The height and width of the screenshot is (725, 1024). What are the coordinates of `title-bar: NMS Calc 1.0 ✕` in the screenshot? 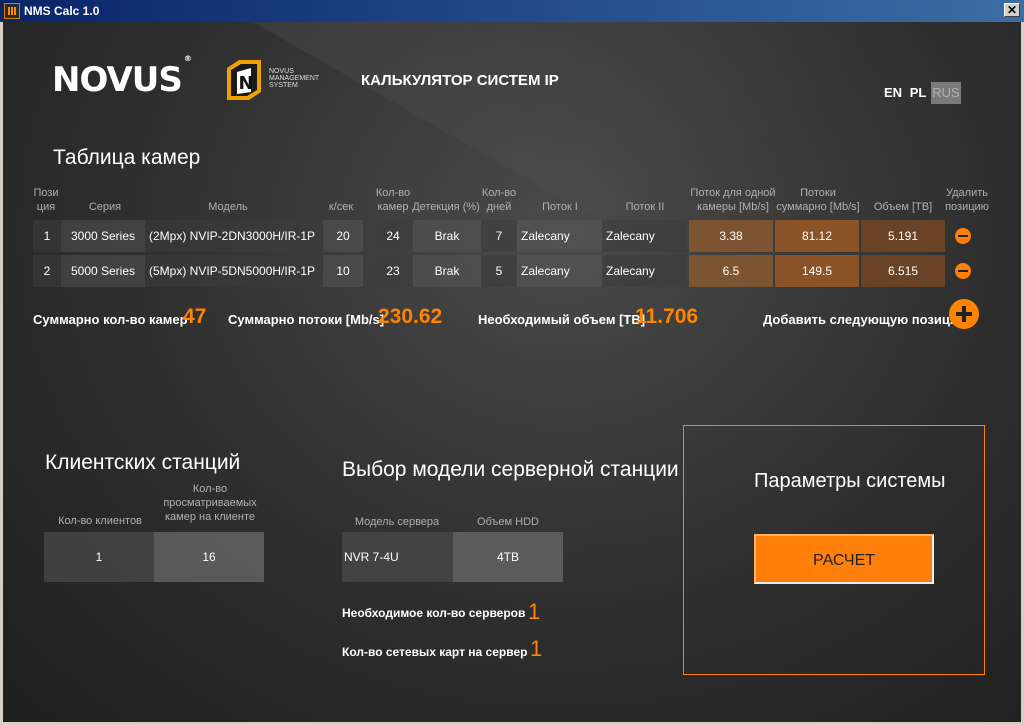 It's located at (512, 11).